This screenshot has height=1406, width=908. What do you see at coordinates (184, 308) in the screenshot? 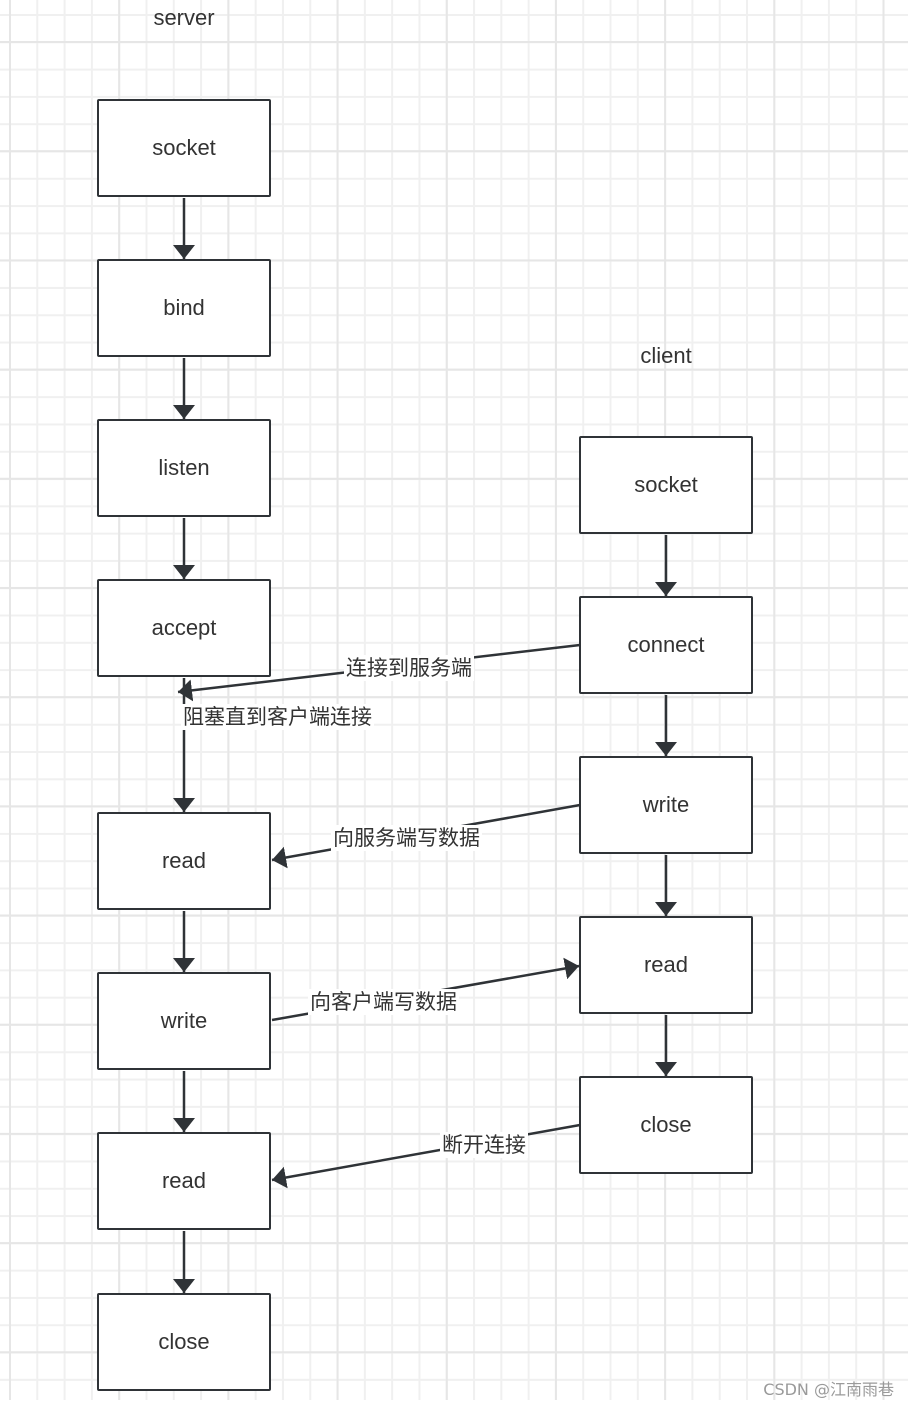
I see `server-node-bind: bind` at bounding box center [184, 308].